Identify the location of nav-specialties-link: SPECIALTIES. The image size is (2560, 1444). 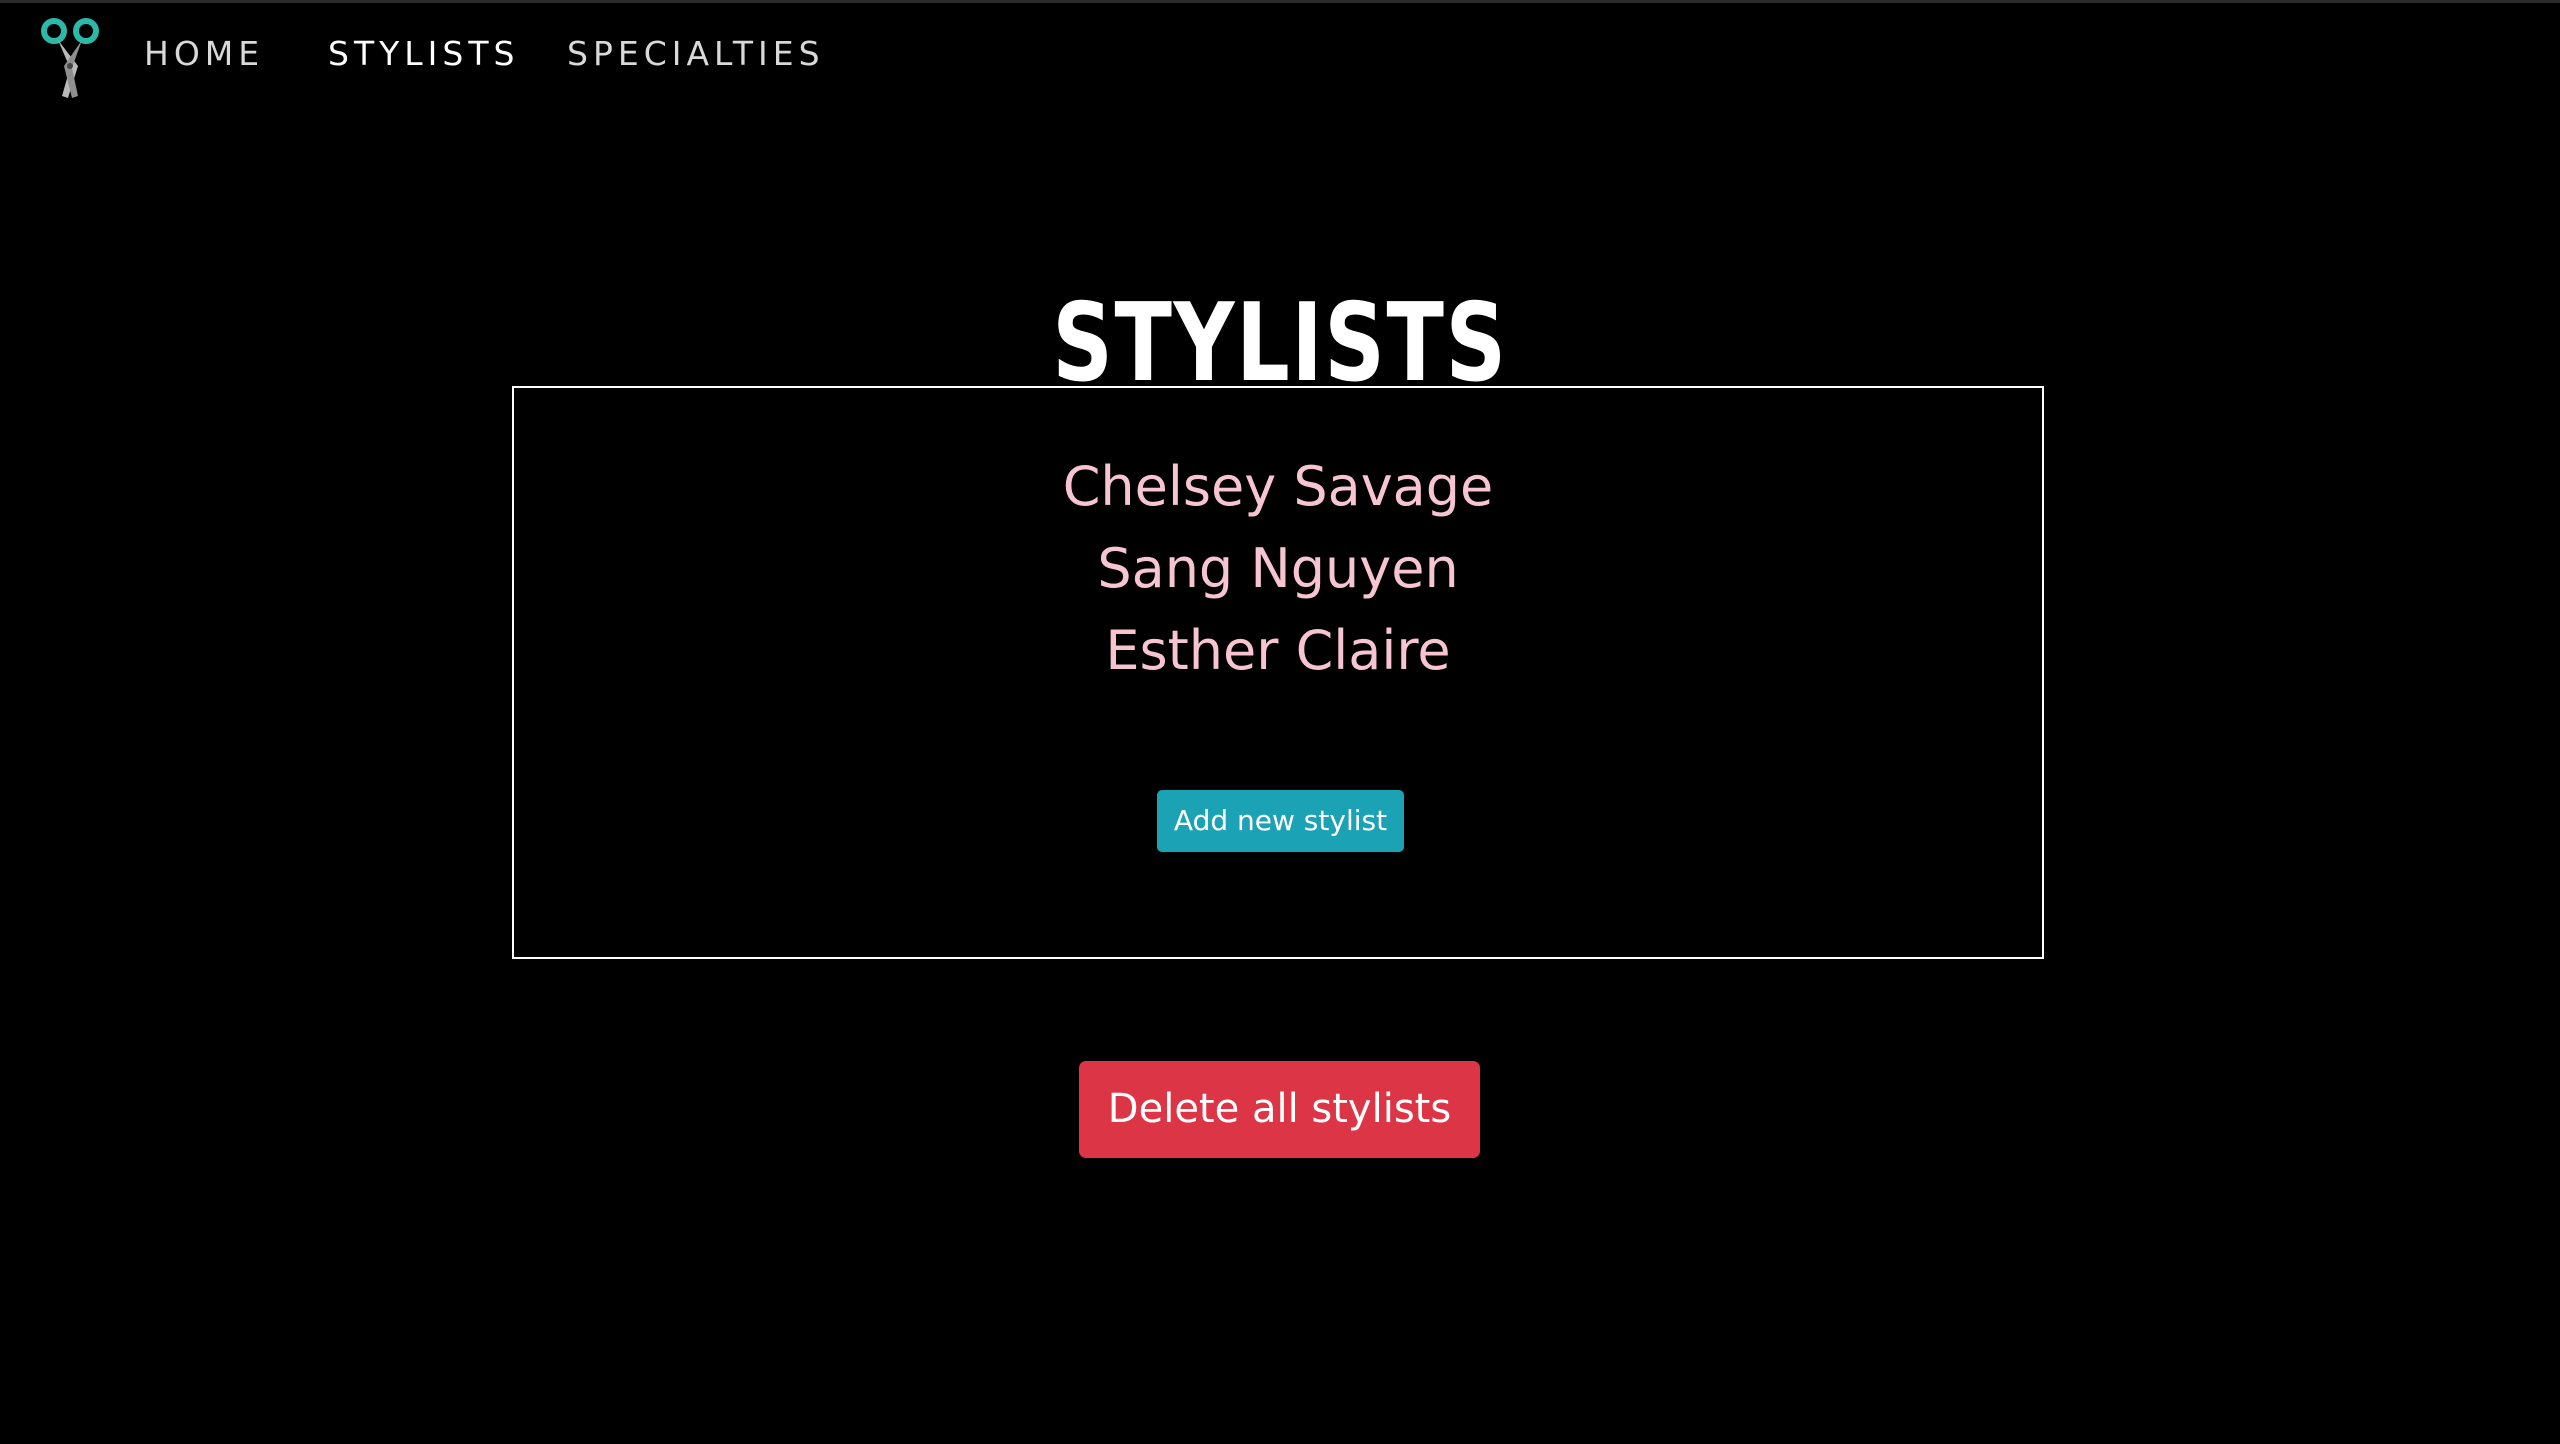
(696, 53).